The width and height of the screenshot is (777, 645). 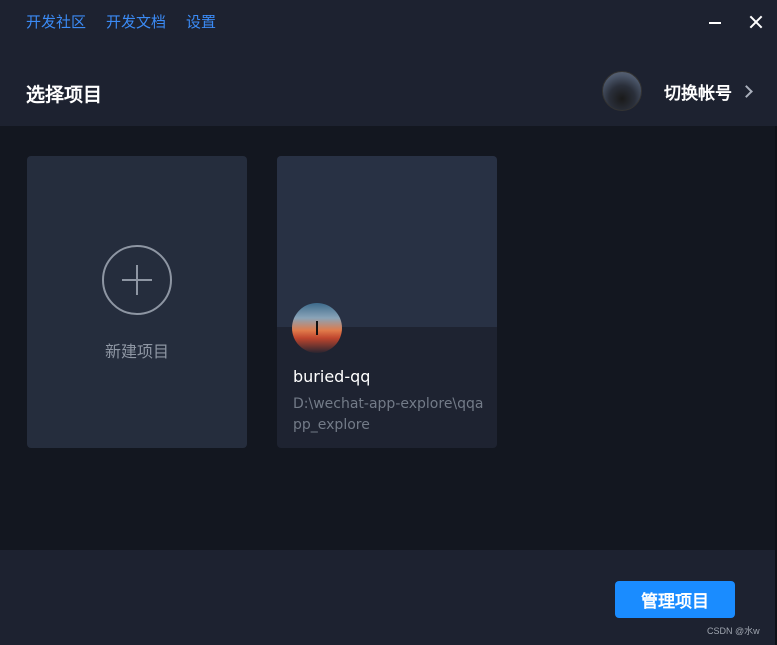 I want to click on top-nav: 开发社区 开发文档 设置, so click(x=121, y=22).